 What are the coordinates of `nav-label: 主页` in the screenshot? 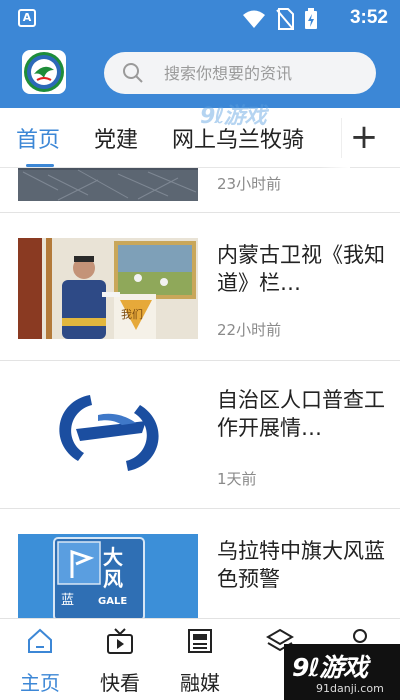 It's located at (40, 683).